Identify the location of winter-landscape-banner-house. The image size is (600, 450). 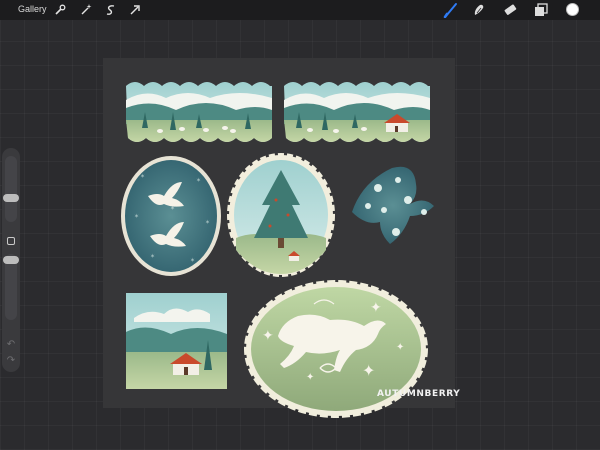
(357, 112).